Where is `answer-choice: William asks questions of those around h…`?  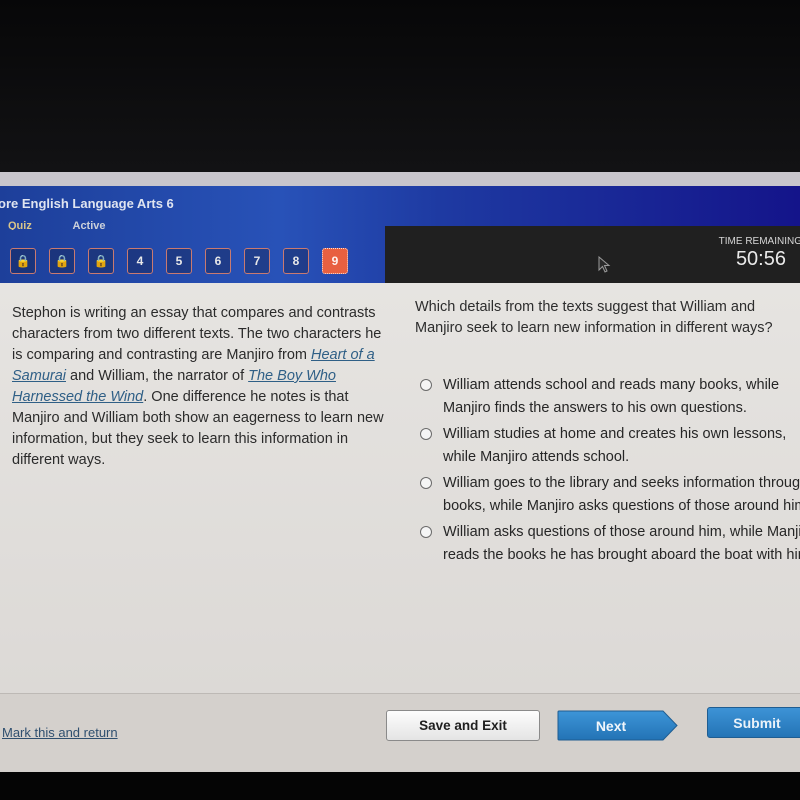 answer-choice: William asks questions of those around h… is located at coordinates (610, 543).